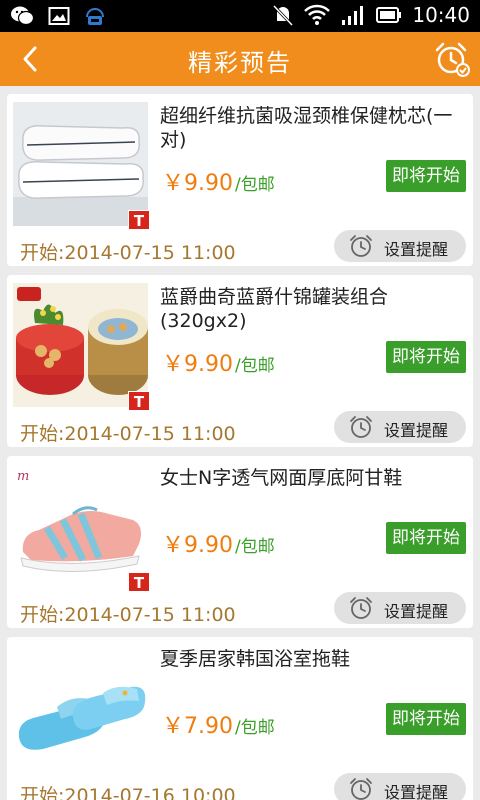 The width and height of the screenshot is (480, 800). What do you see at coordinates (59, 16) in the screenshot?
I see `gallery-icon` at bounding box center [59, 16].